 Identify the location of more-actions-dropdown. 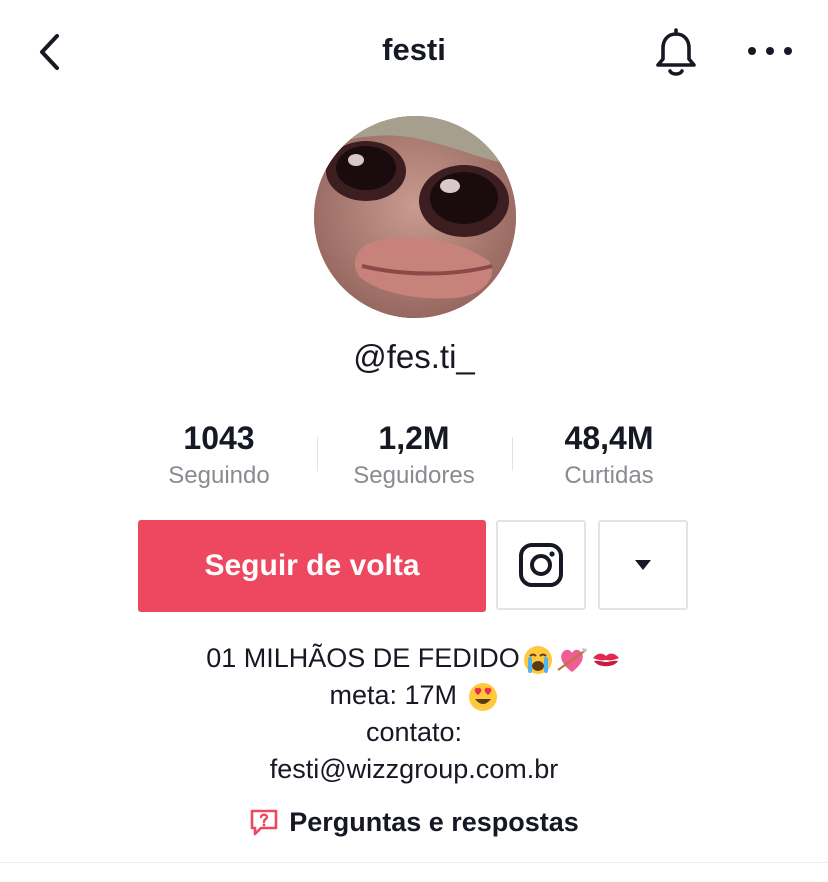
(643, 565).